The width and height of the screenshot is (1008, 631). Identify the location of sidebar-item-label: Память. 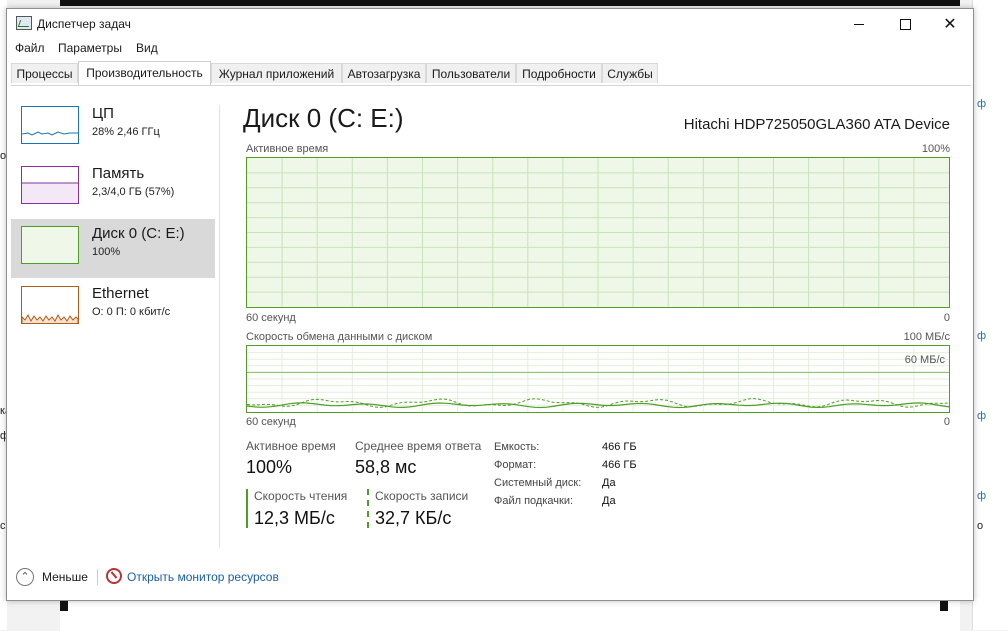
(118, 173).